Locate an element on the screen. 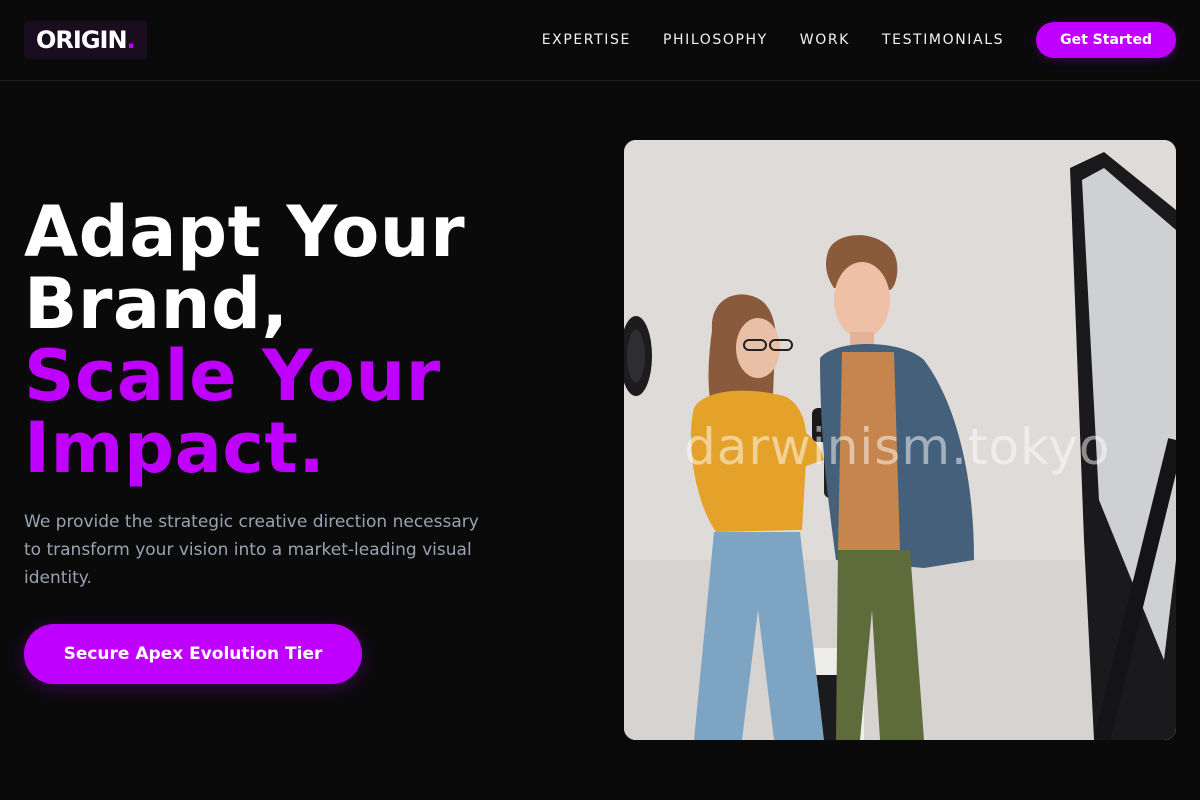 This screenshot has width=1200, height=800. studio-light-inner is located at coordinates (636, 356).